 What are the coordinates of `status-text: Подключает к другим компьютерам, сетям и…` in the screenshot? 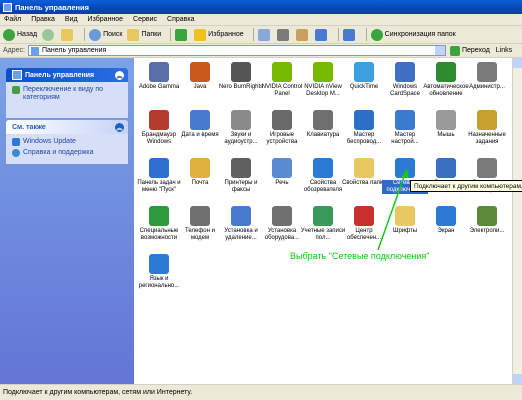 It's located at (98, 392).